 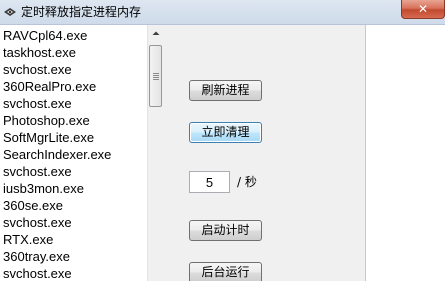 I want to click on list-scrollbar, so click(x=155, y=153).